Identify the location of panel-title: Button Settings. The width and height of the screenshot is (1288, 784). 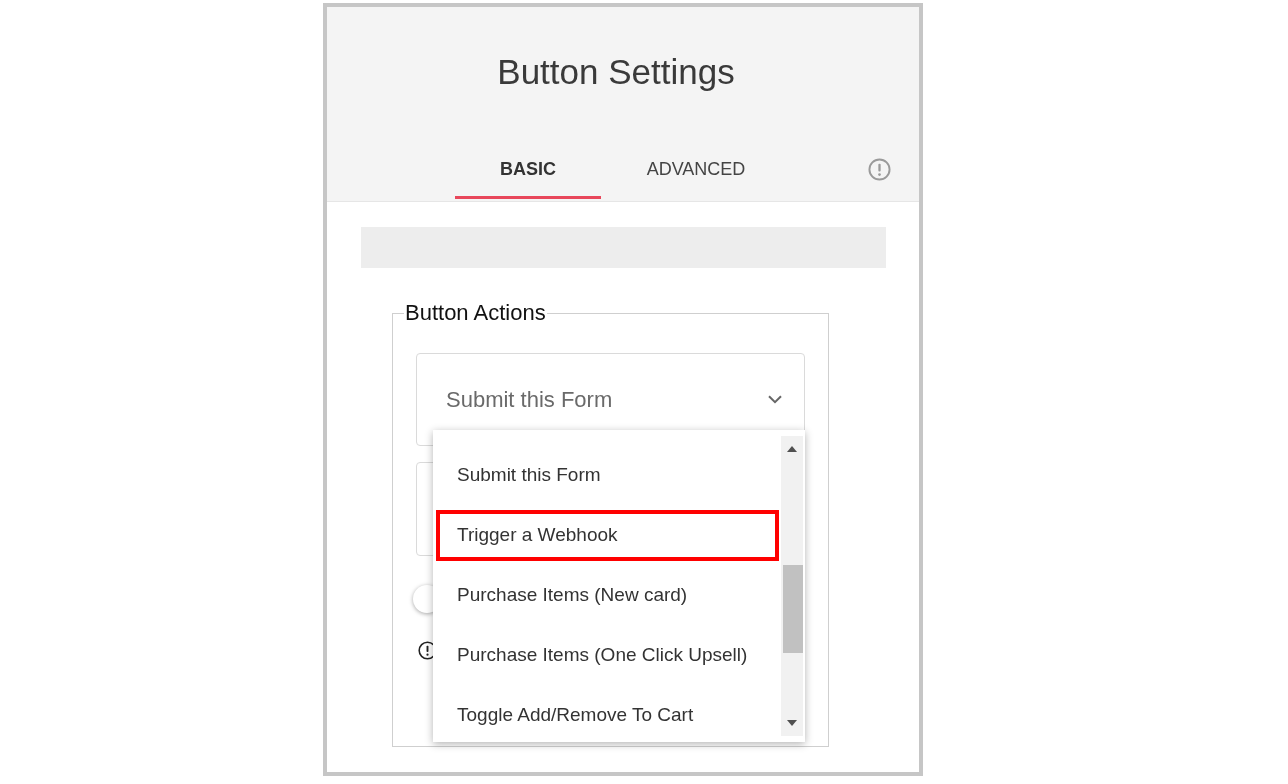
(616, 72).